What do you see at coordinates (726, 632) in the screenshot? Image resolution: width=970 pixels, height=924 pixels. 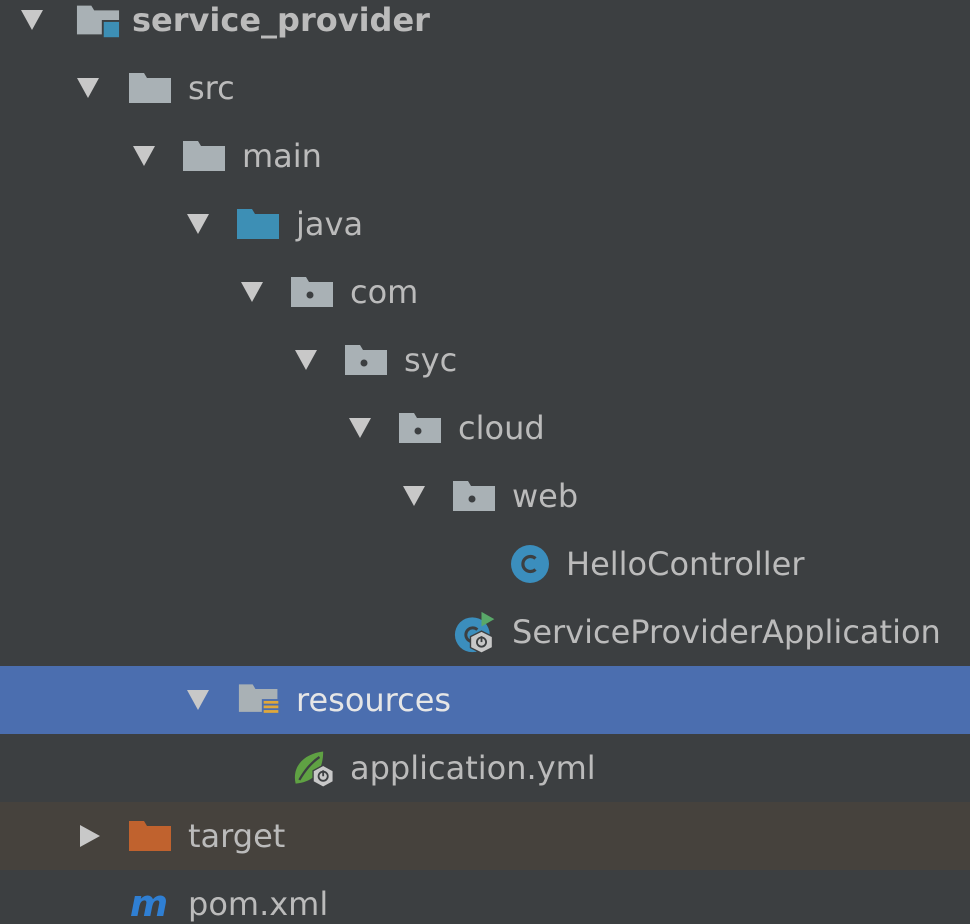 I see `tree-node-label: ServiceProviderApplication` at bounding box center [726, 632].